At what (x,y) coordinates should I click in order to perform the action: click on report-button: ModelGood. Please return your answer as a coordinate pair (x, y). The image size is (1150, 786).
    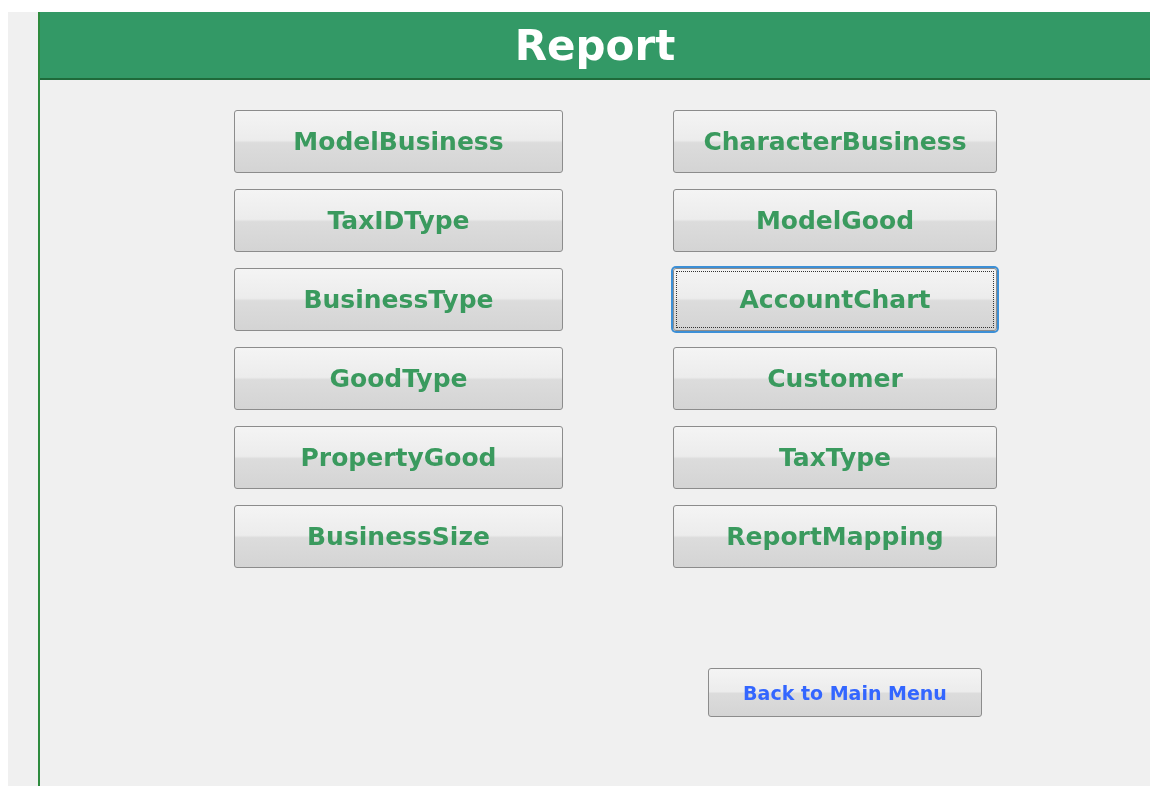
    Looking at the image, I should click on (835, 220).